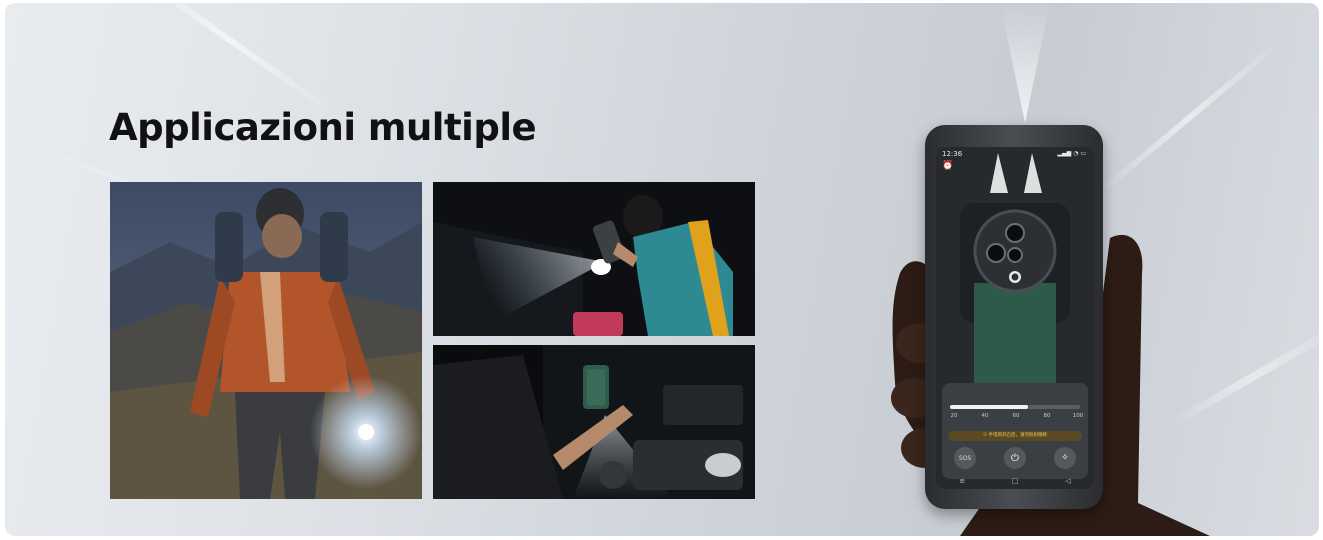 The width and height of the screenshot is (1323, 540). I want to click on sos-button: SOS, so click(965, 458).